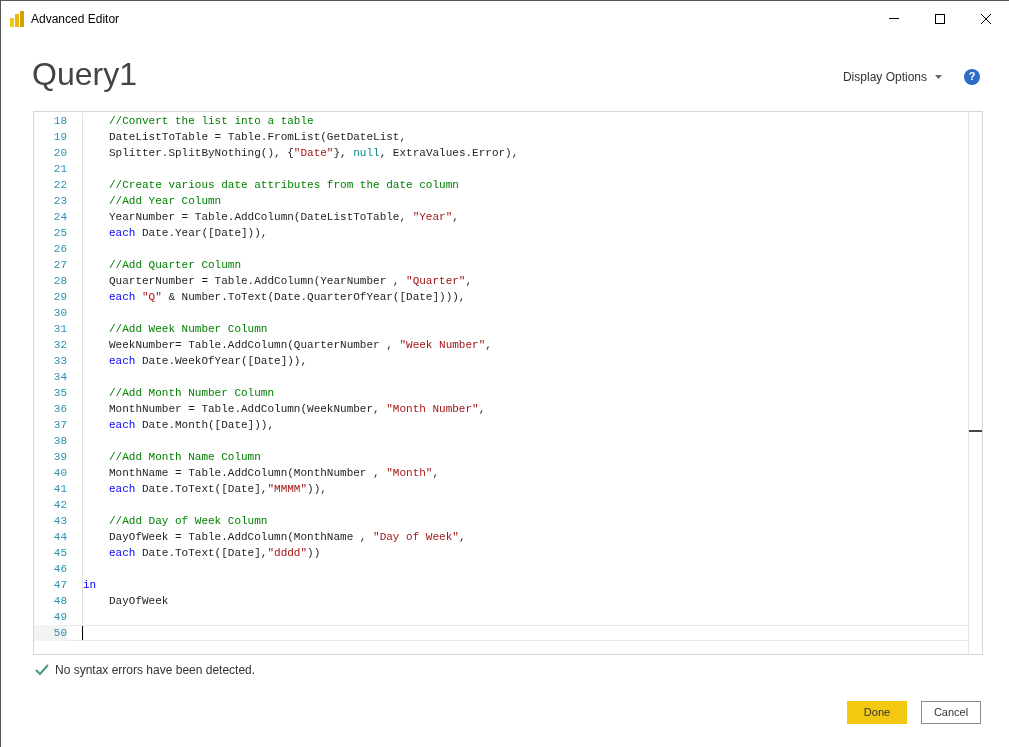  Describe the element at coordinates (59, 441) in the screenshot. I see `line-number: 38` at that location.